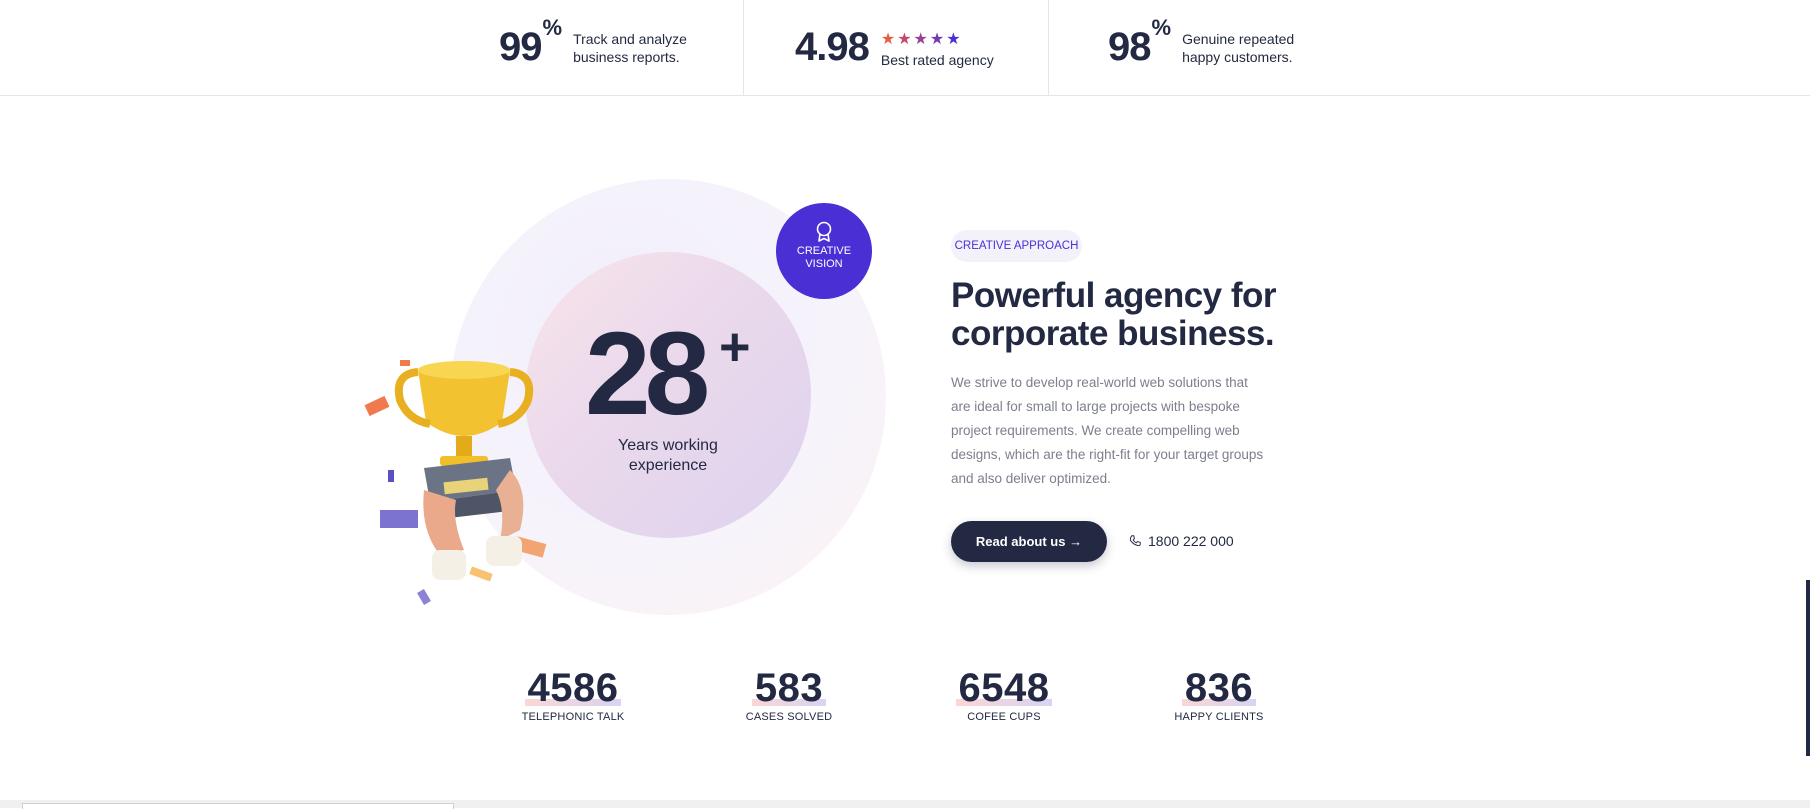 The height and width of the screenshot is (809, 1810). What do you see at coordinates (1238, 47) in the screenshot?
I see `stat-text: Genuine repeated happy customers.` at bounding box center [1238, 47].